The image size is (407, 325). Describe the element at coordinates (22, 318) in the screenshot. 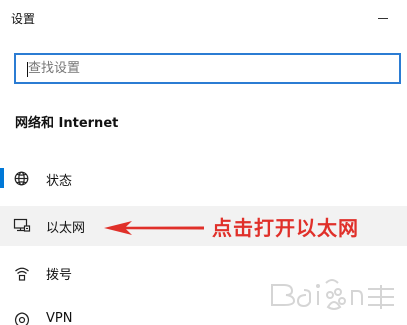

I see `vpn-icon` at that location.